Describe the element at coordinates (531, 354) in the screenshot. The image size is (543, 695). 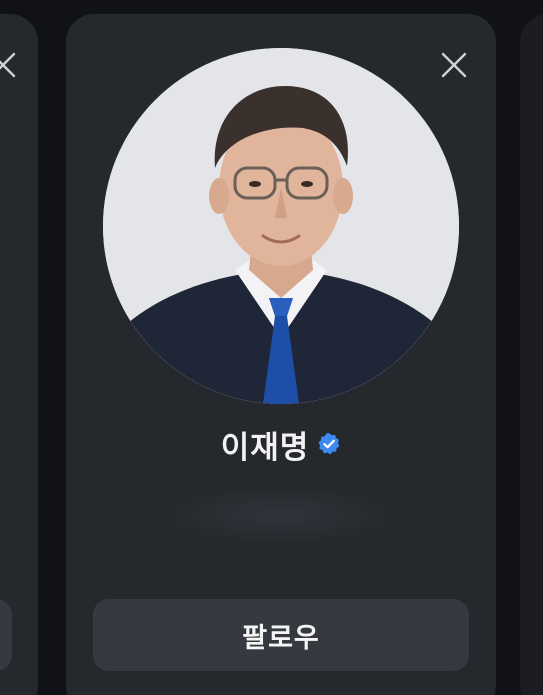
I see `suggested-profile-card-next` at that location.